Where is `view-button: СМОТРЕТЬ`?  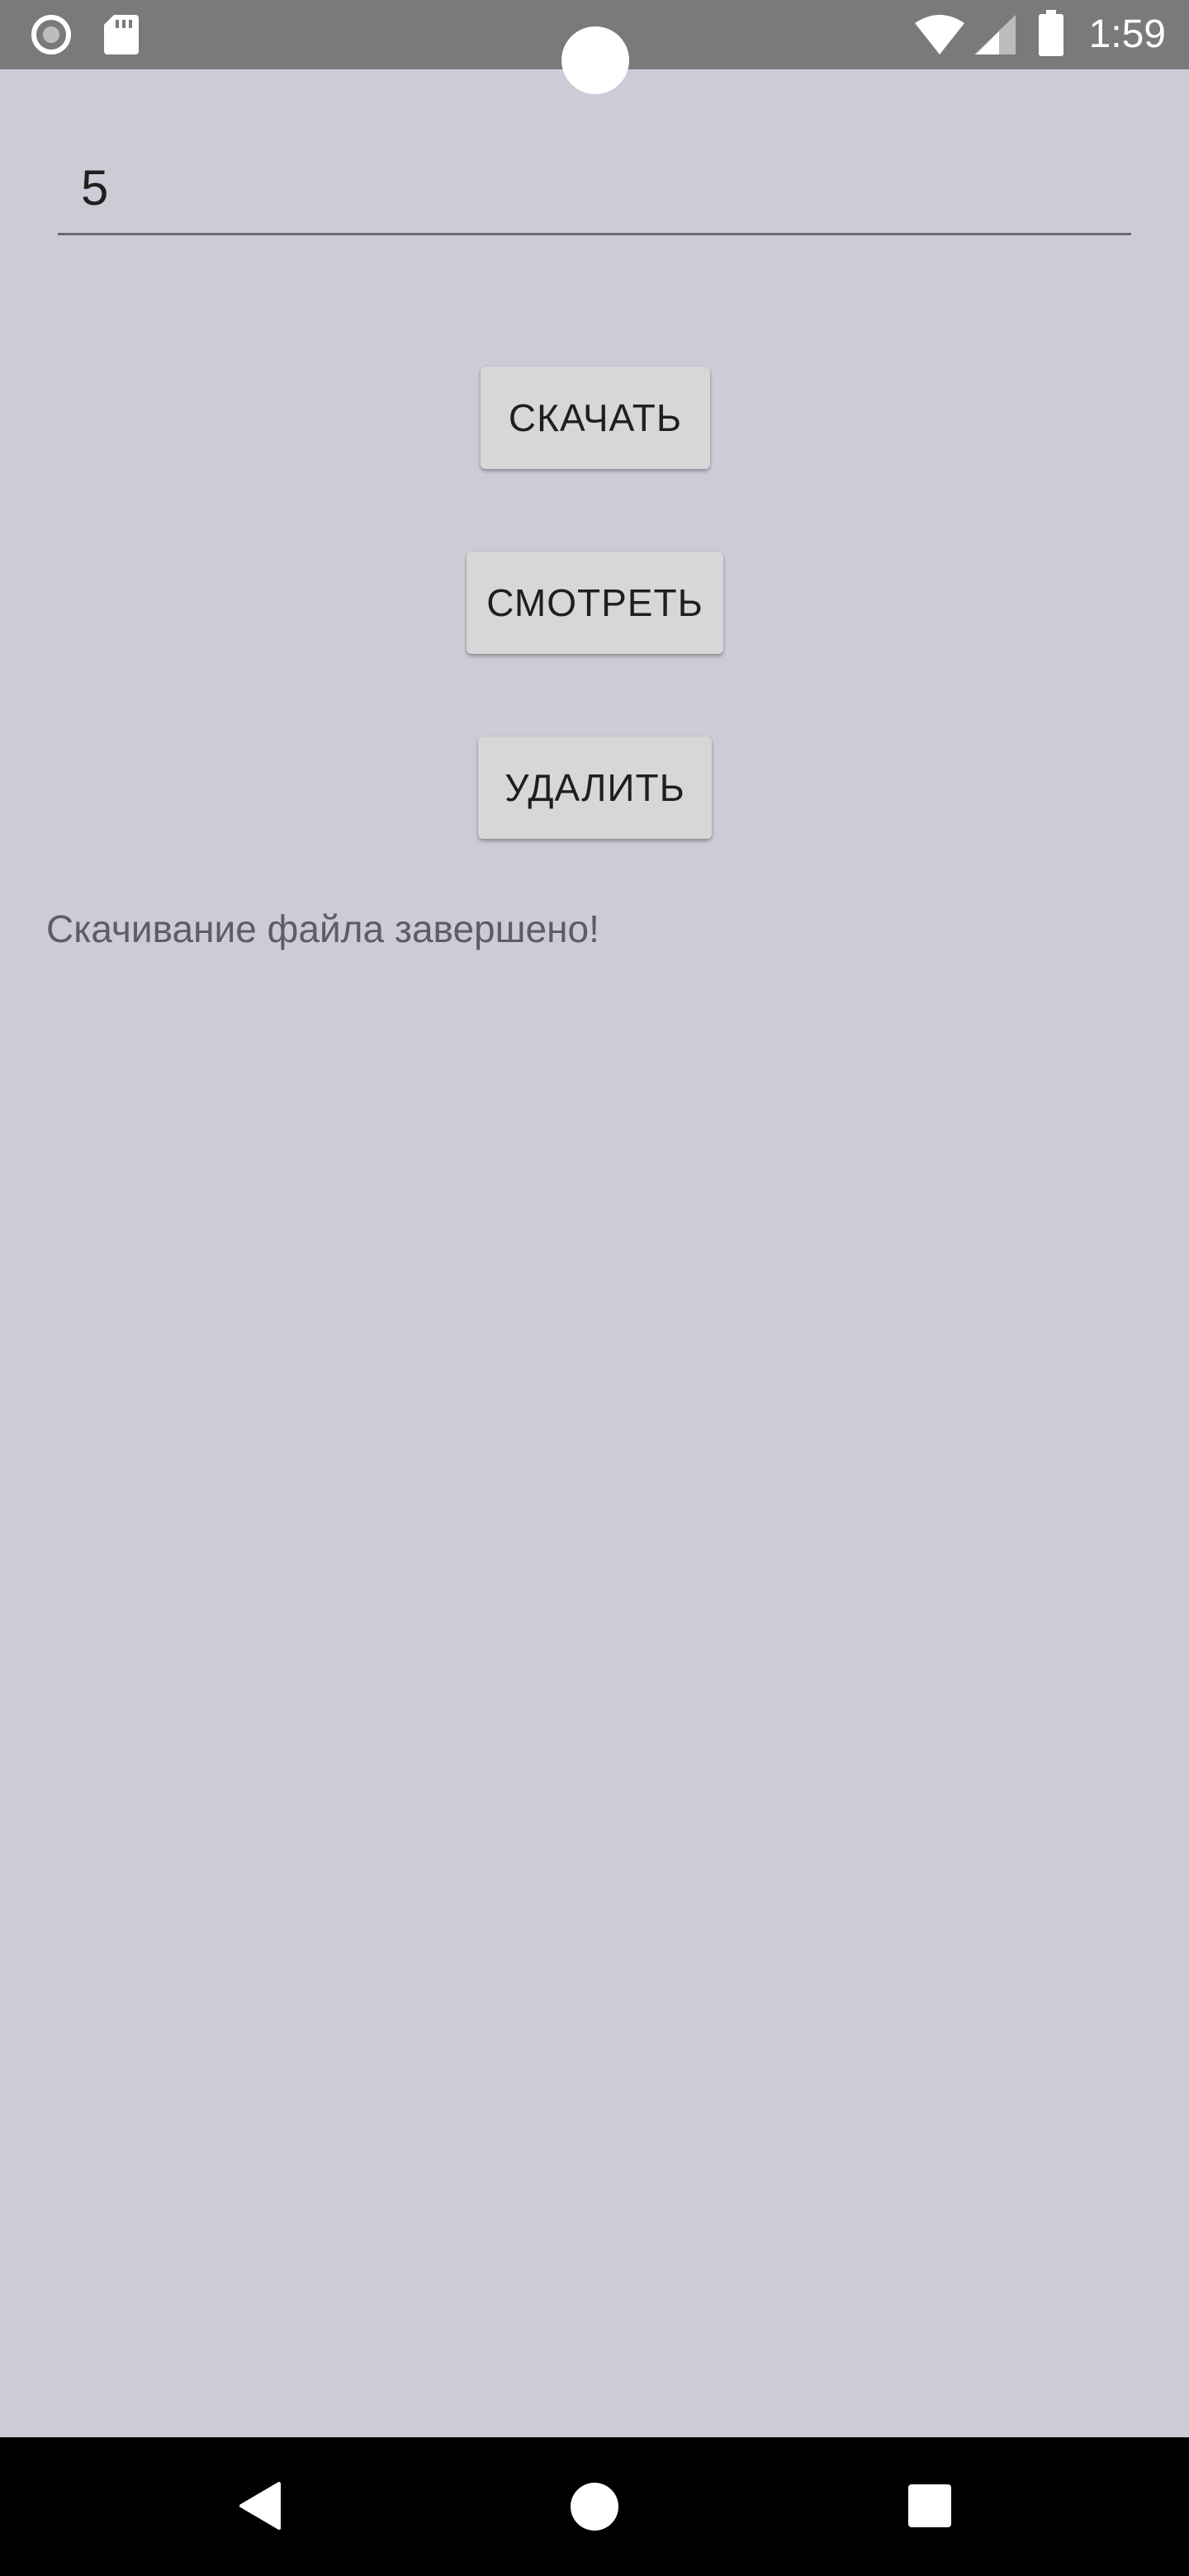
view-button: СМОТРЕТЬ is located at coordinates (595, 603).